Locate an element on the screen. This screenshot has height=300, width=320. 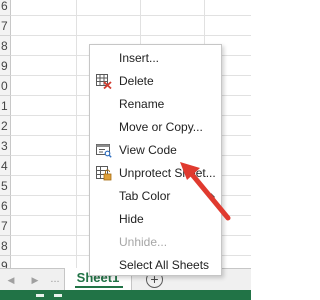
view-code-icon is located at coordinates (104, 150).